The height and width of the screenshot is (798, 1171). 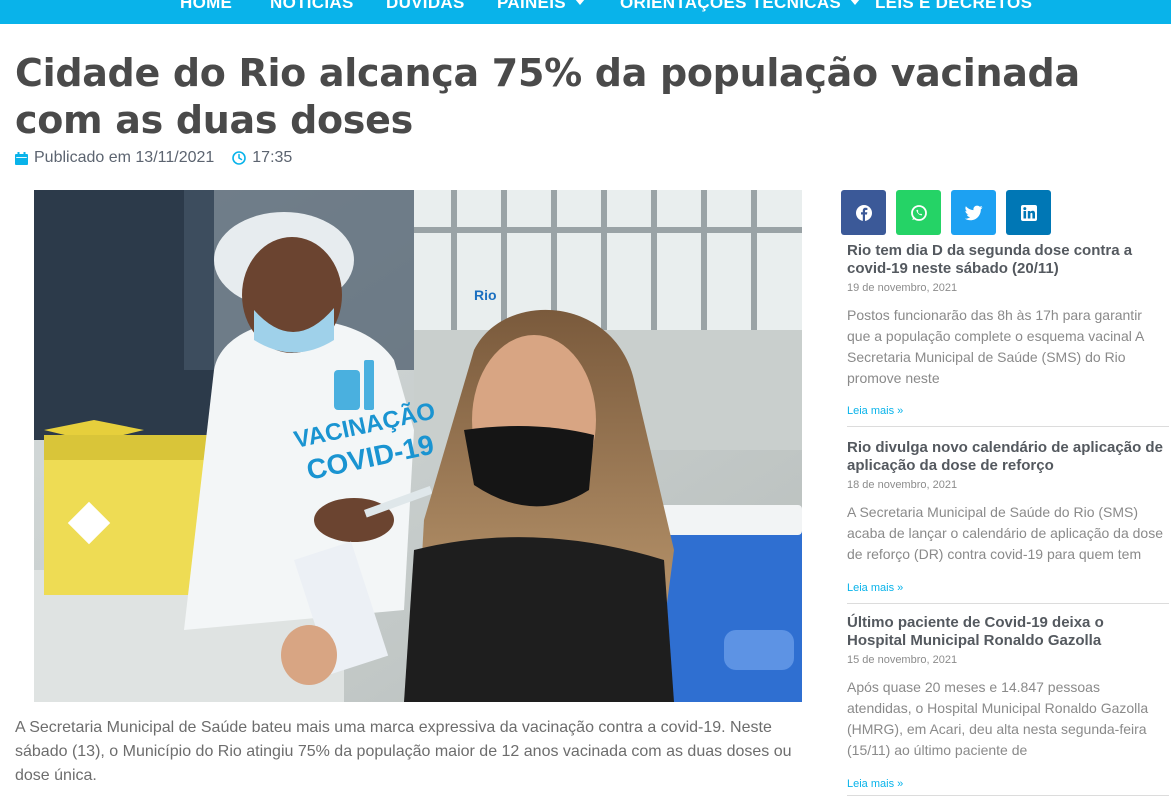 I want to click on share-linkedin-button, so click(x=1028, y=212).